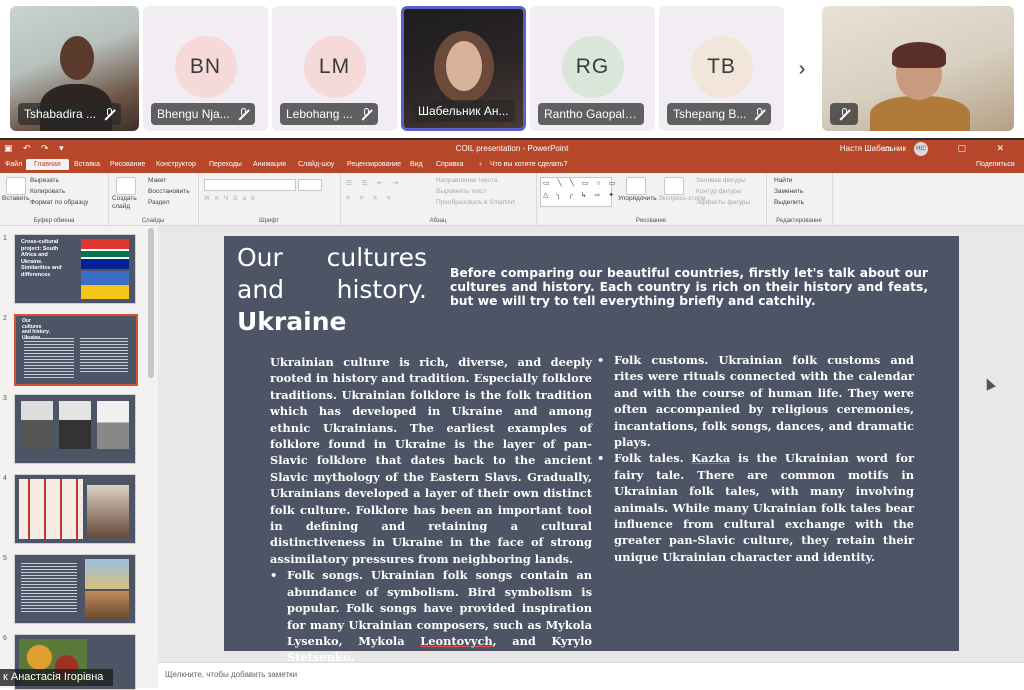 The width and height of the screenshot is (1024, 690). What do you see at coordinates (467, 180) in the screenshot?
I see `text-direction-button: Направление текста` at bounding box center [467, 180].